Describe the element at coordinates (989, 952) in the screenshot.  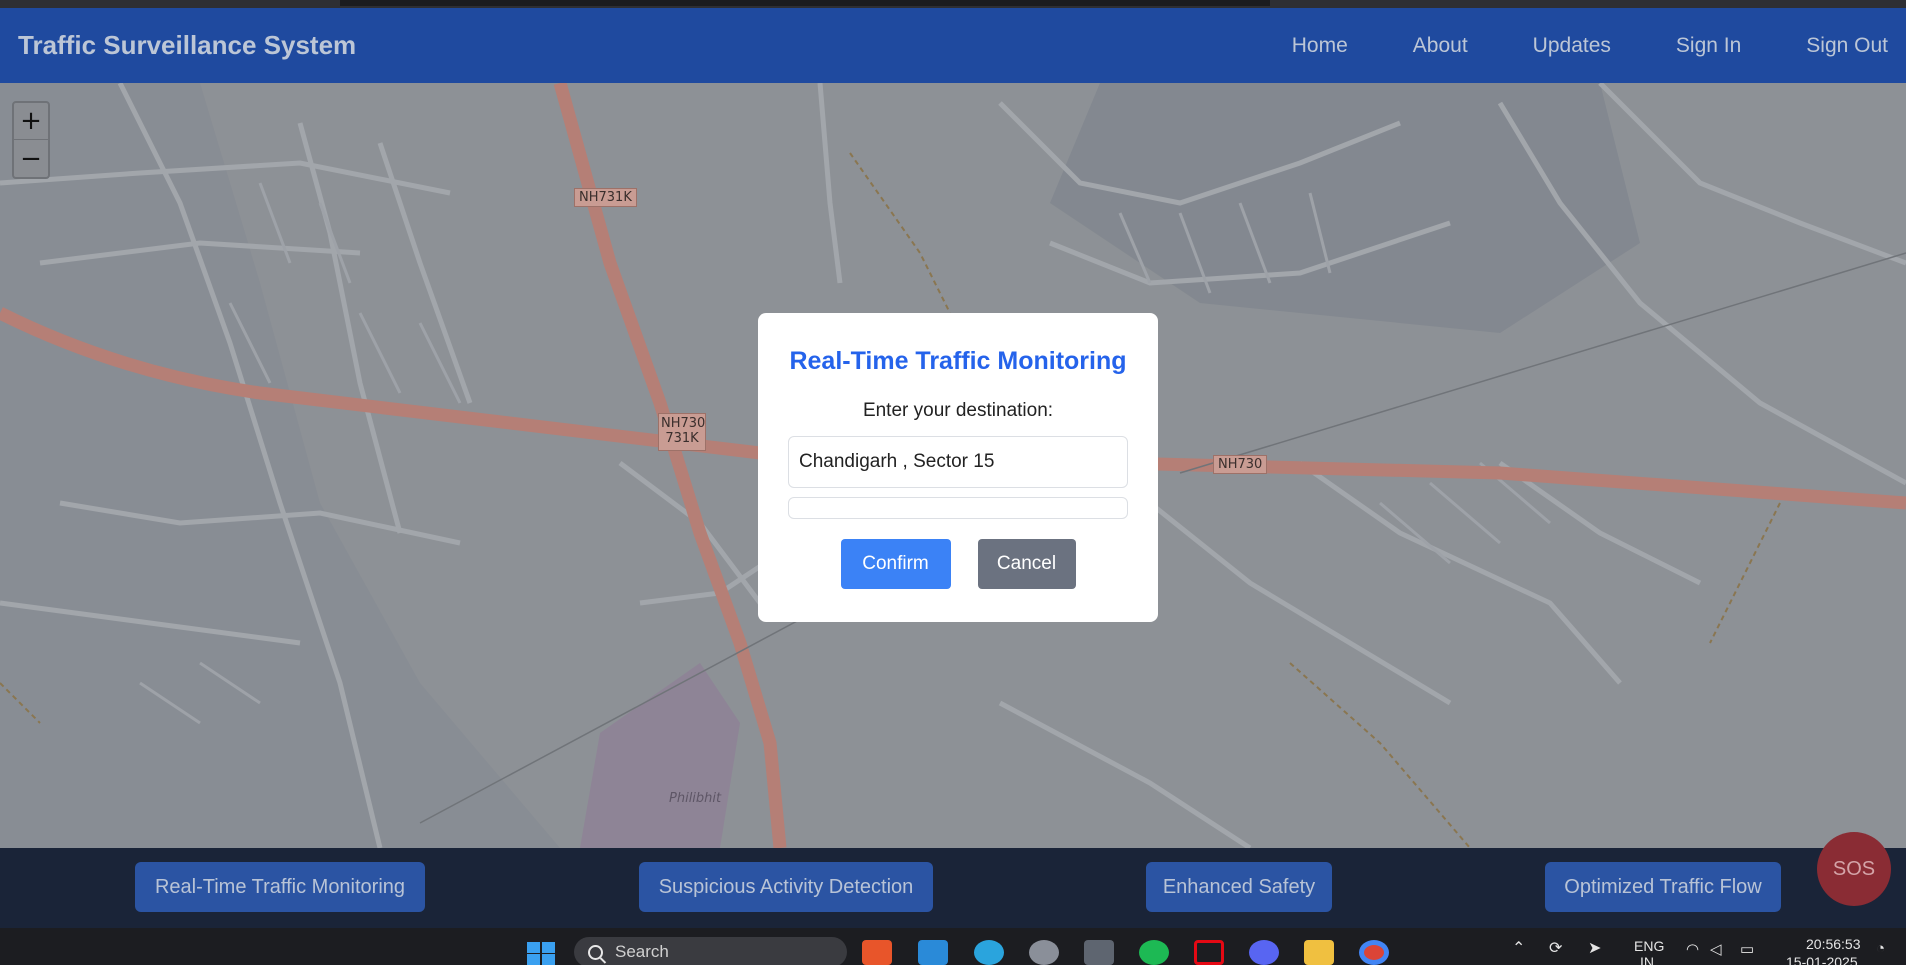
I see `telegram-icon` at that location.